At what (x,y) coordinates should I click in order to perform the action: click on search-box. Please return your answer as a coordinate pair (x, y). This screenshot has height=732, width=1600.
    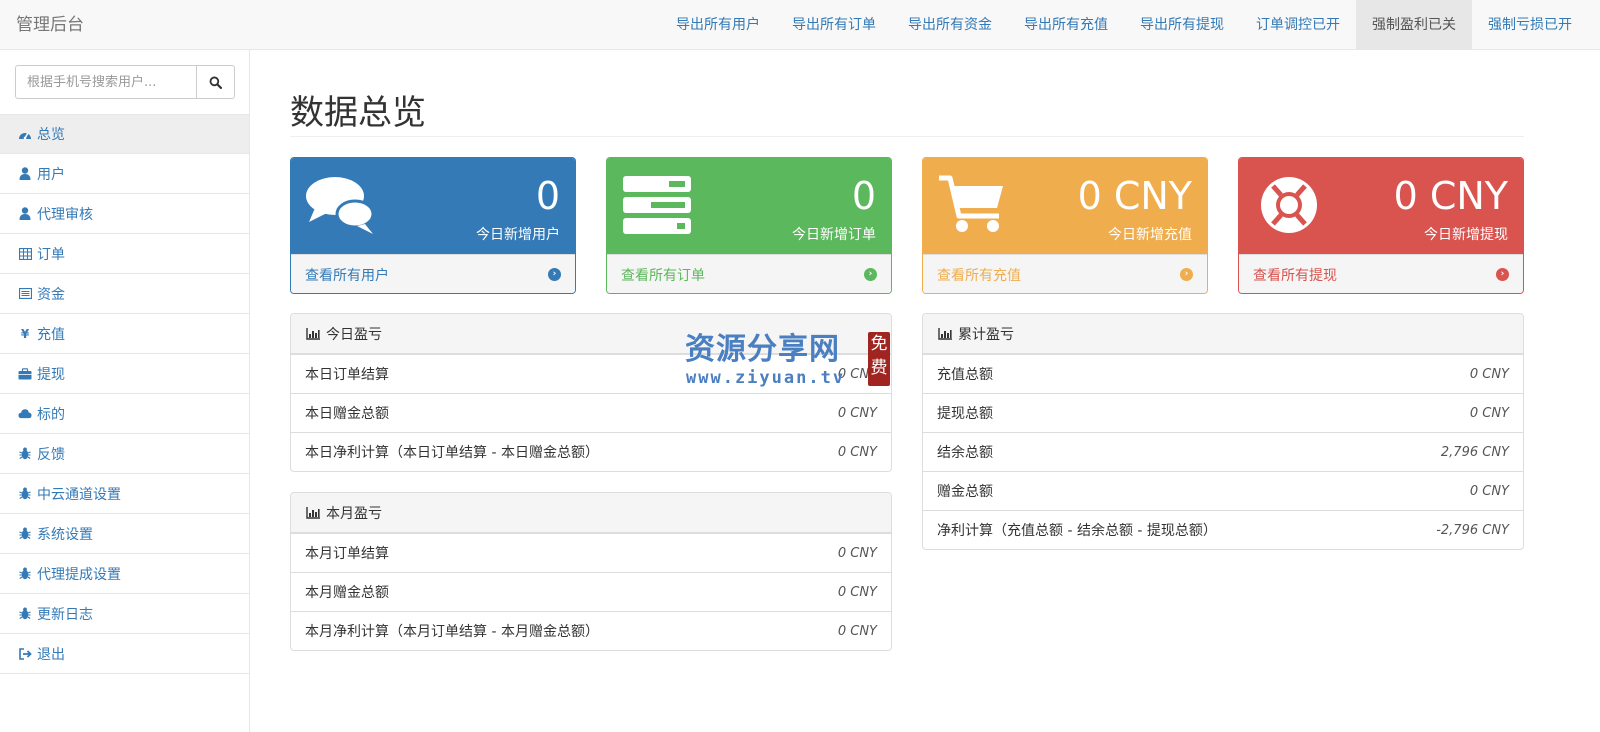
    Looking at the image, I should click on (125, 82).